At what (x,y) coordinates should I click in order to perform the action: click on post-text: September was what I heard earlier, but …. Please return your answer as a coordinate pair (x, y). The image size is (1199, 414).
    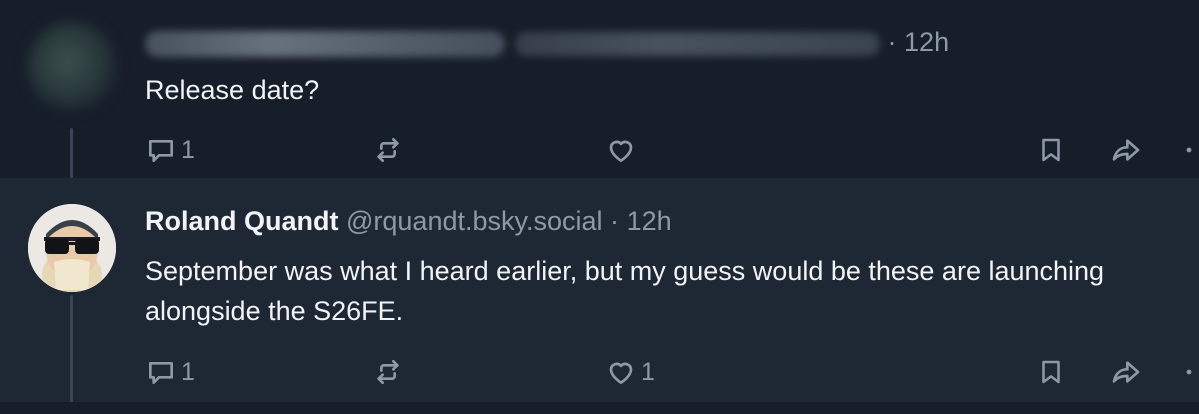
    Looking at the image, I should click on (625, 291).